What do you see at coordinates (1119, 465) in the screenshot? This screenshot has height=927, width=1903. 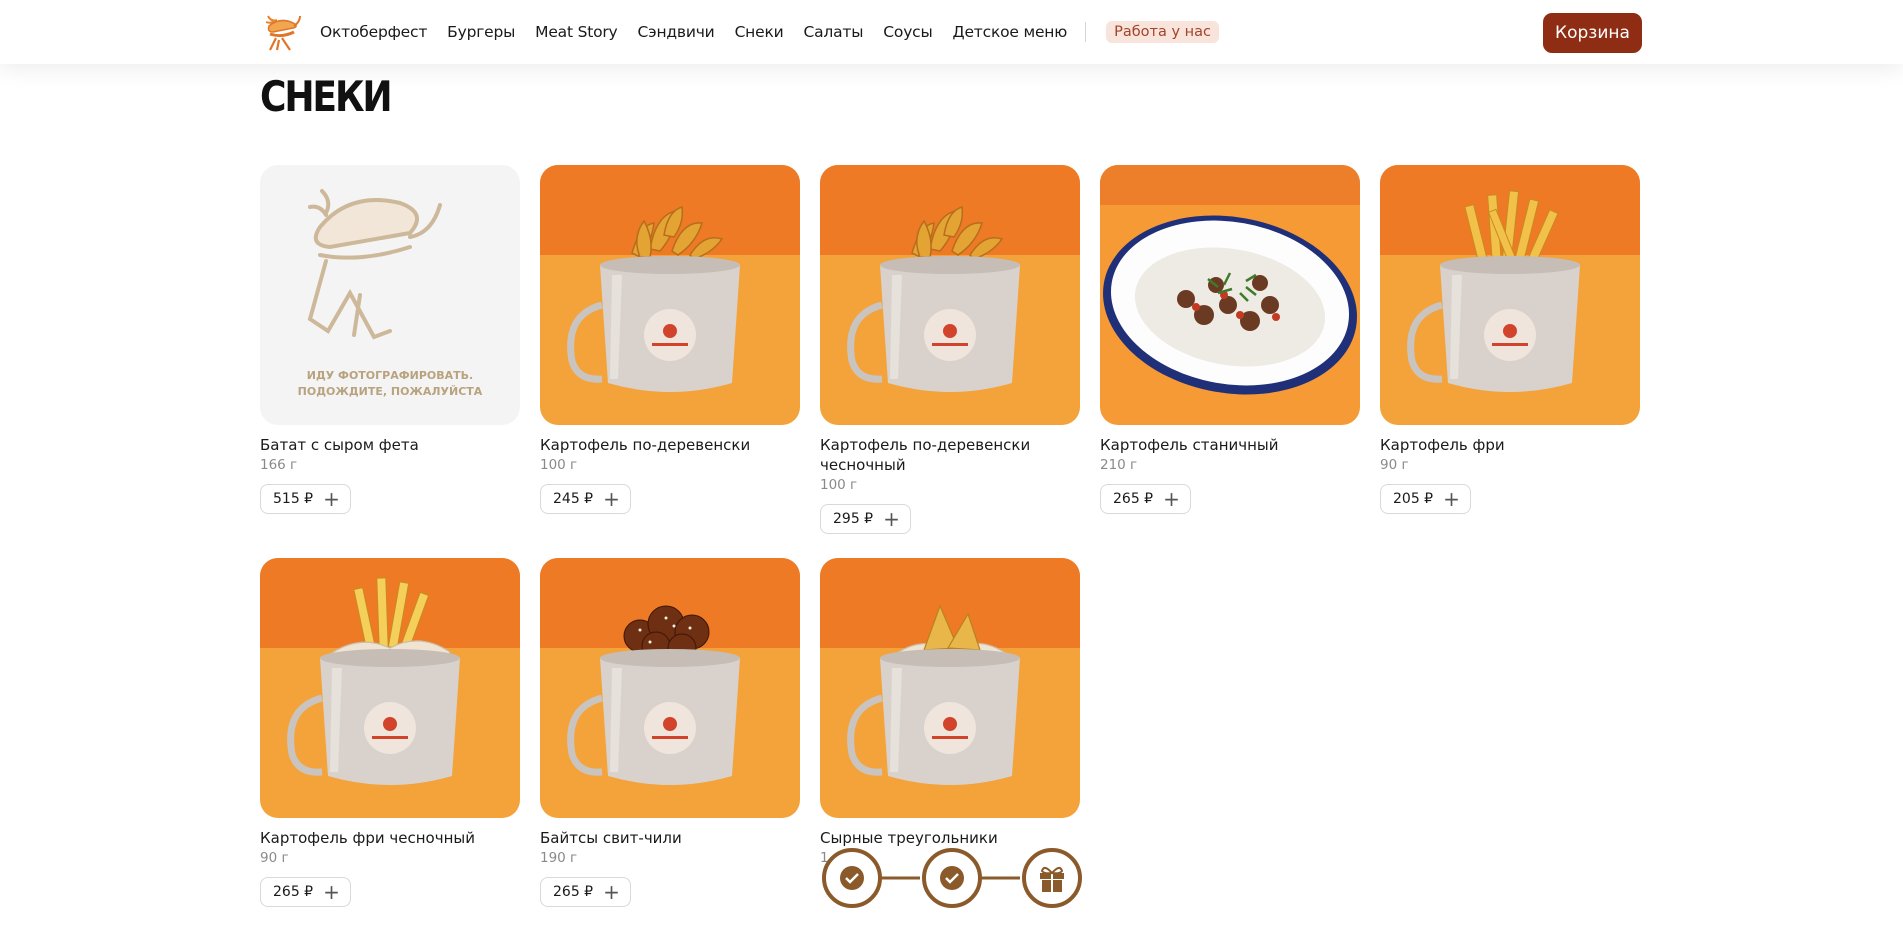 I see `product-weight: 210 г` at bounding box center [1119, 465].